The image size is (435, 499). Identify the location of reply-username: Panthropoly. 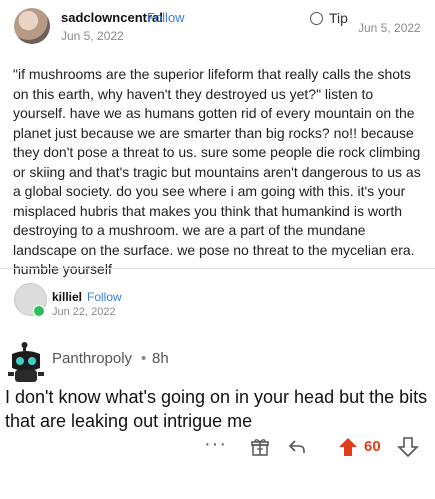
(92, 358).